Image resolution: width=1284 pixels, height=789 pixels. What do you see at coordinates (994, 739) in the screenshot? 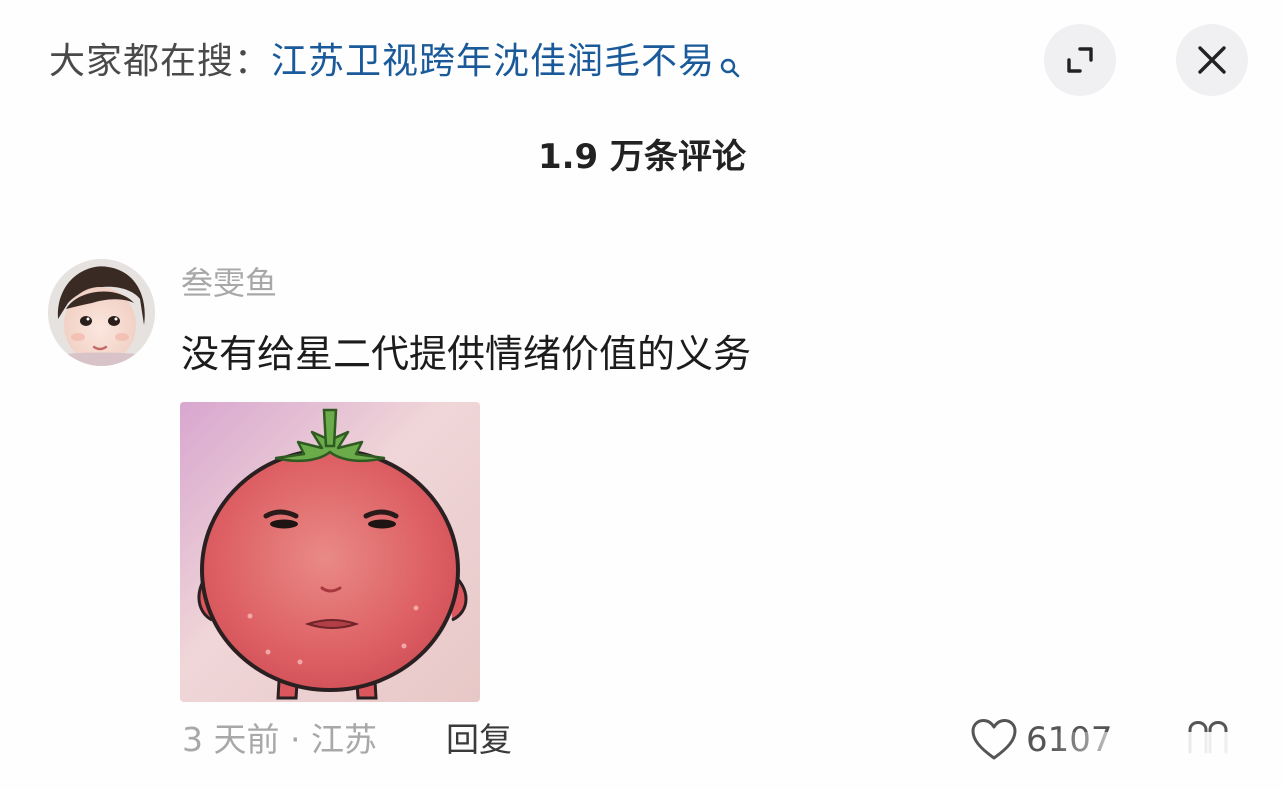
I see `heart-icon` at bounding box center [994, 739].